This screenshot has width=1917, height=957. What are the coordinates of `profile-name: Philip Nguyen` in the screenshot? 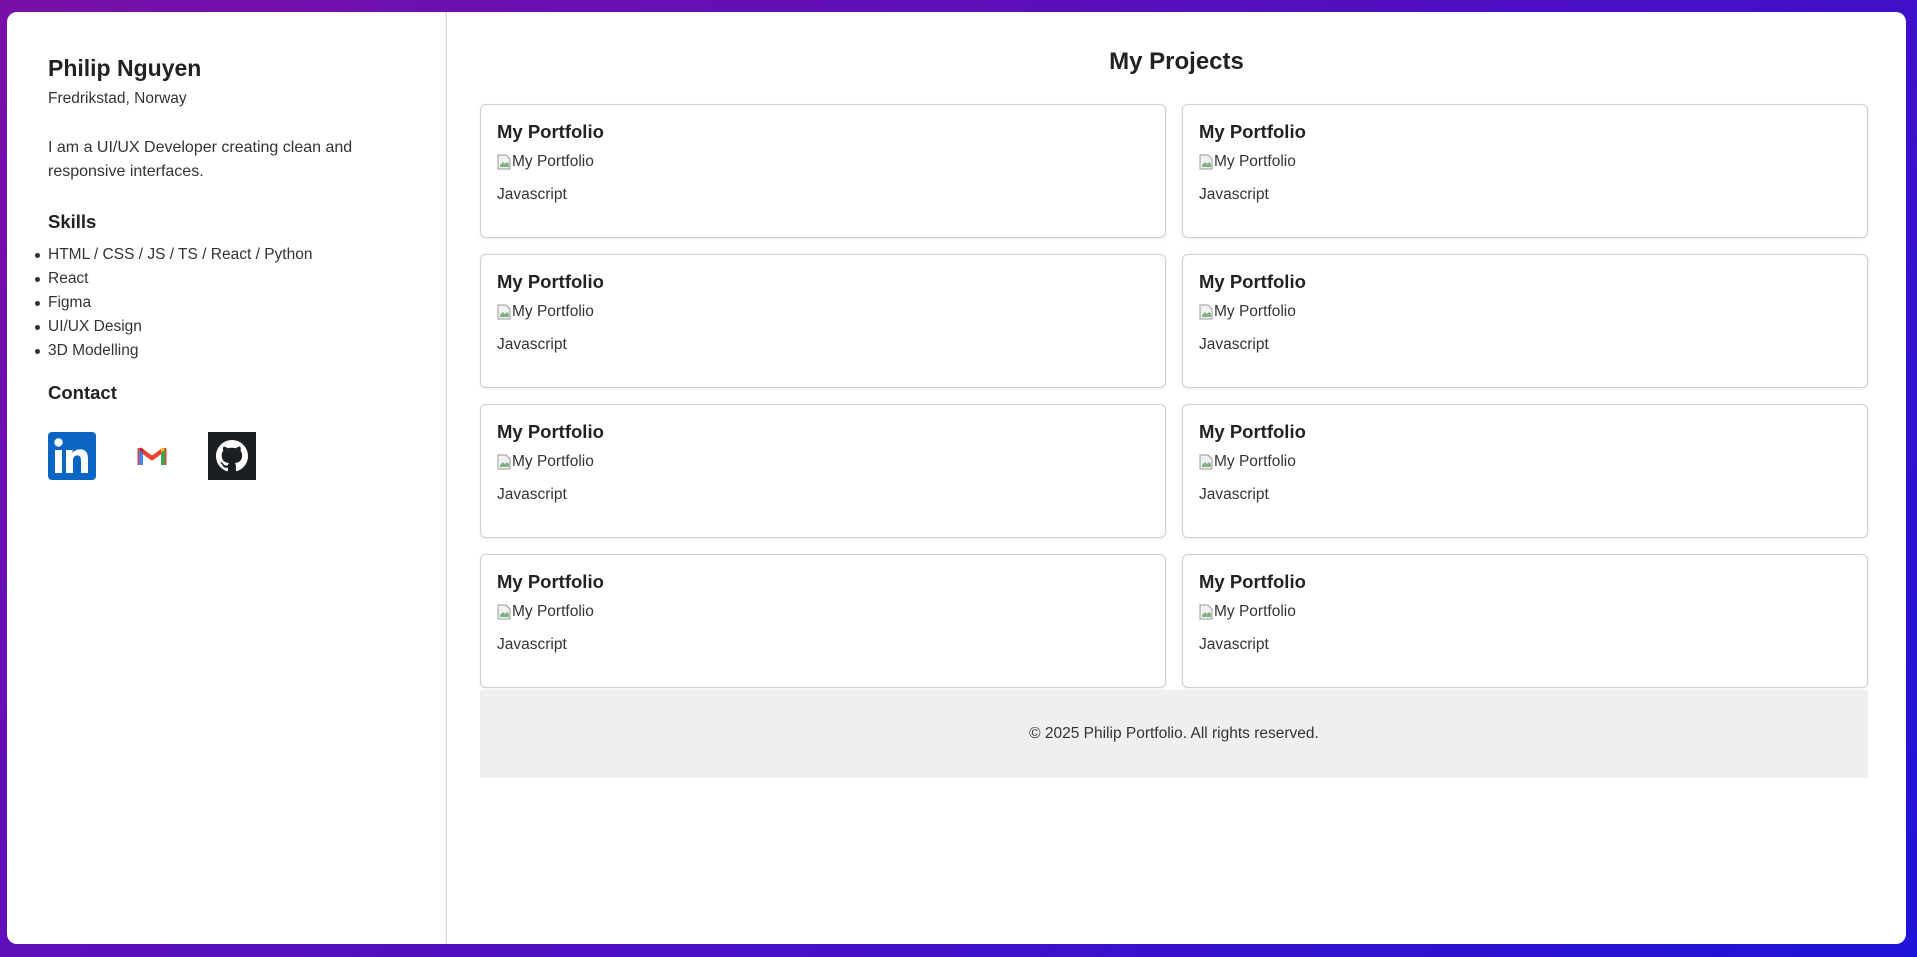 It's located at (125, 68).